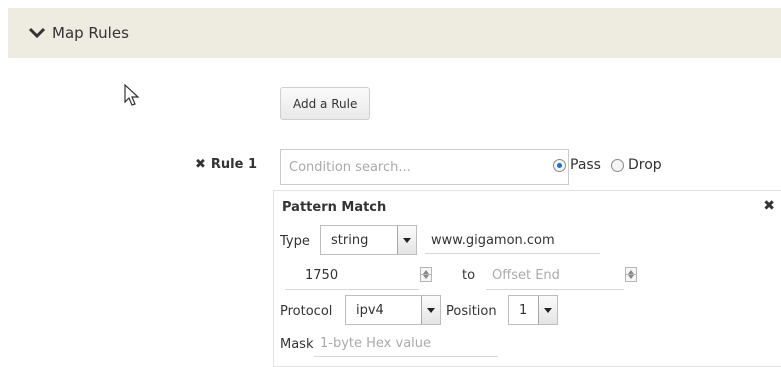  What do you see at coordinates (295, 241) in the screenshot?
I see `type-label: Type` at bounding box center [295, 241].